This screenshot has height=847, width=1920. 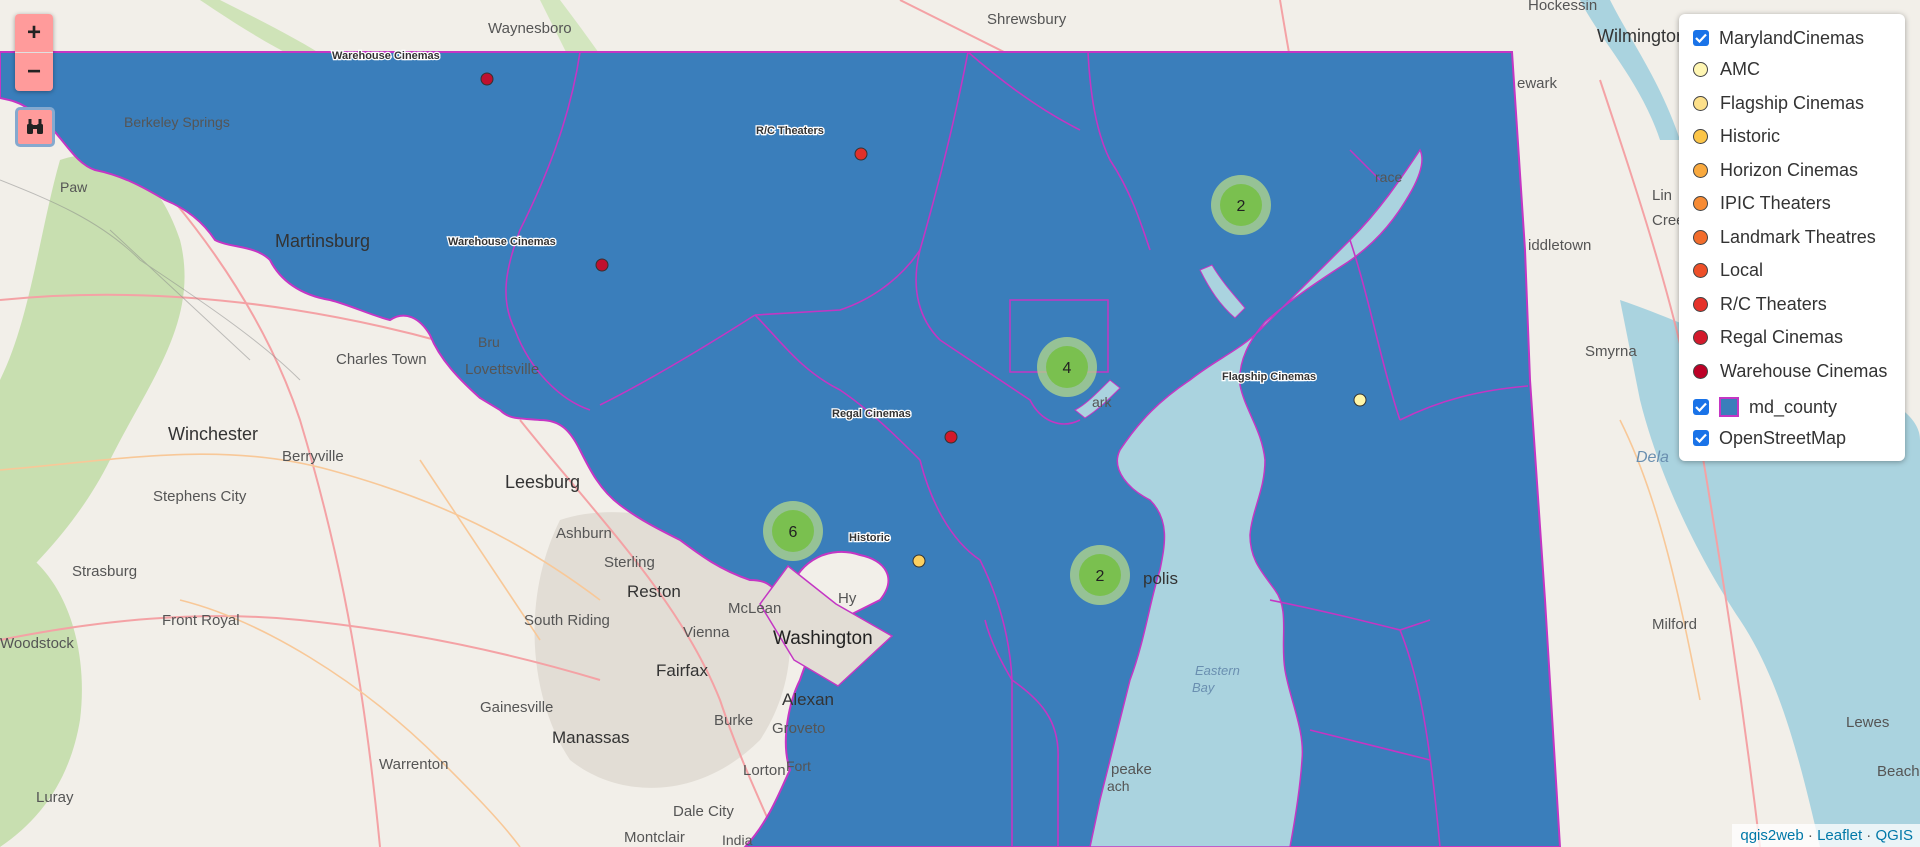 I want to click on zoom-in-button: +, so click(x=34, y=33).